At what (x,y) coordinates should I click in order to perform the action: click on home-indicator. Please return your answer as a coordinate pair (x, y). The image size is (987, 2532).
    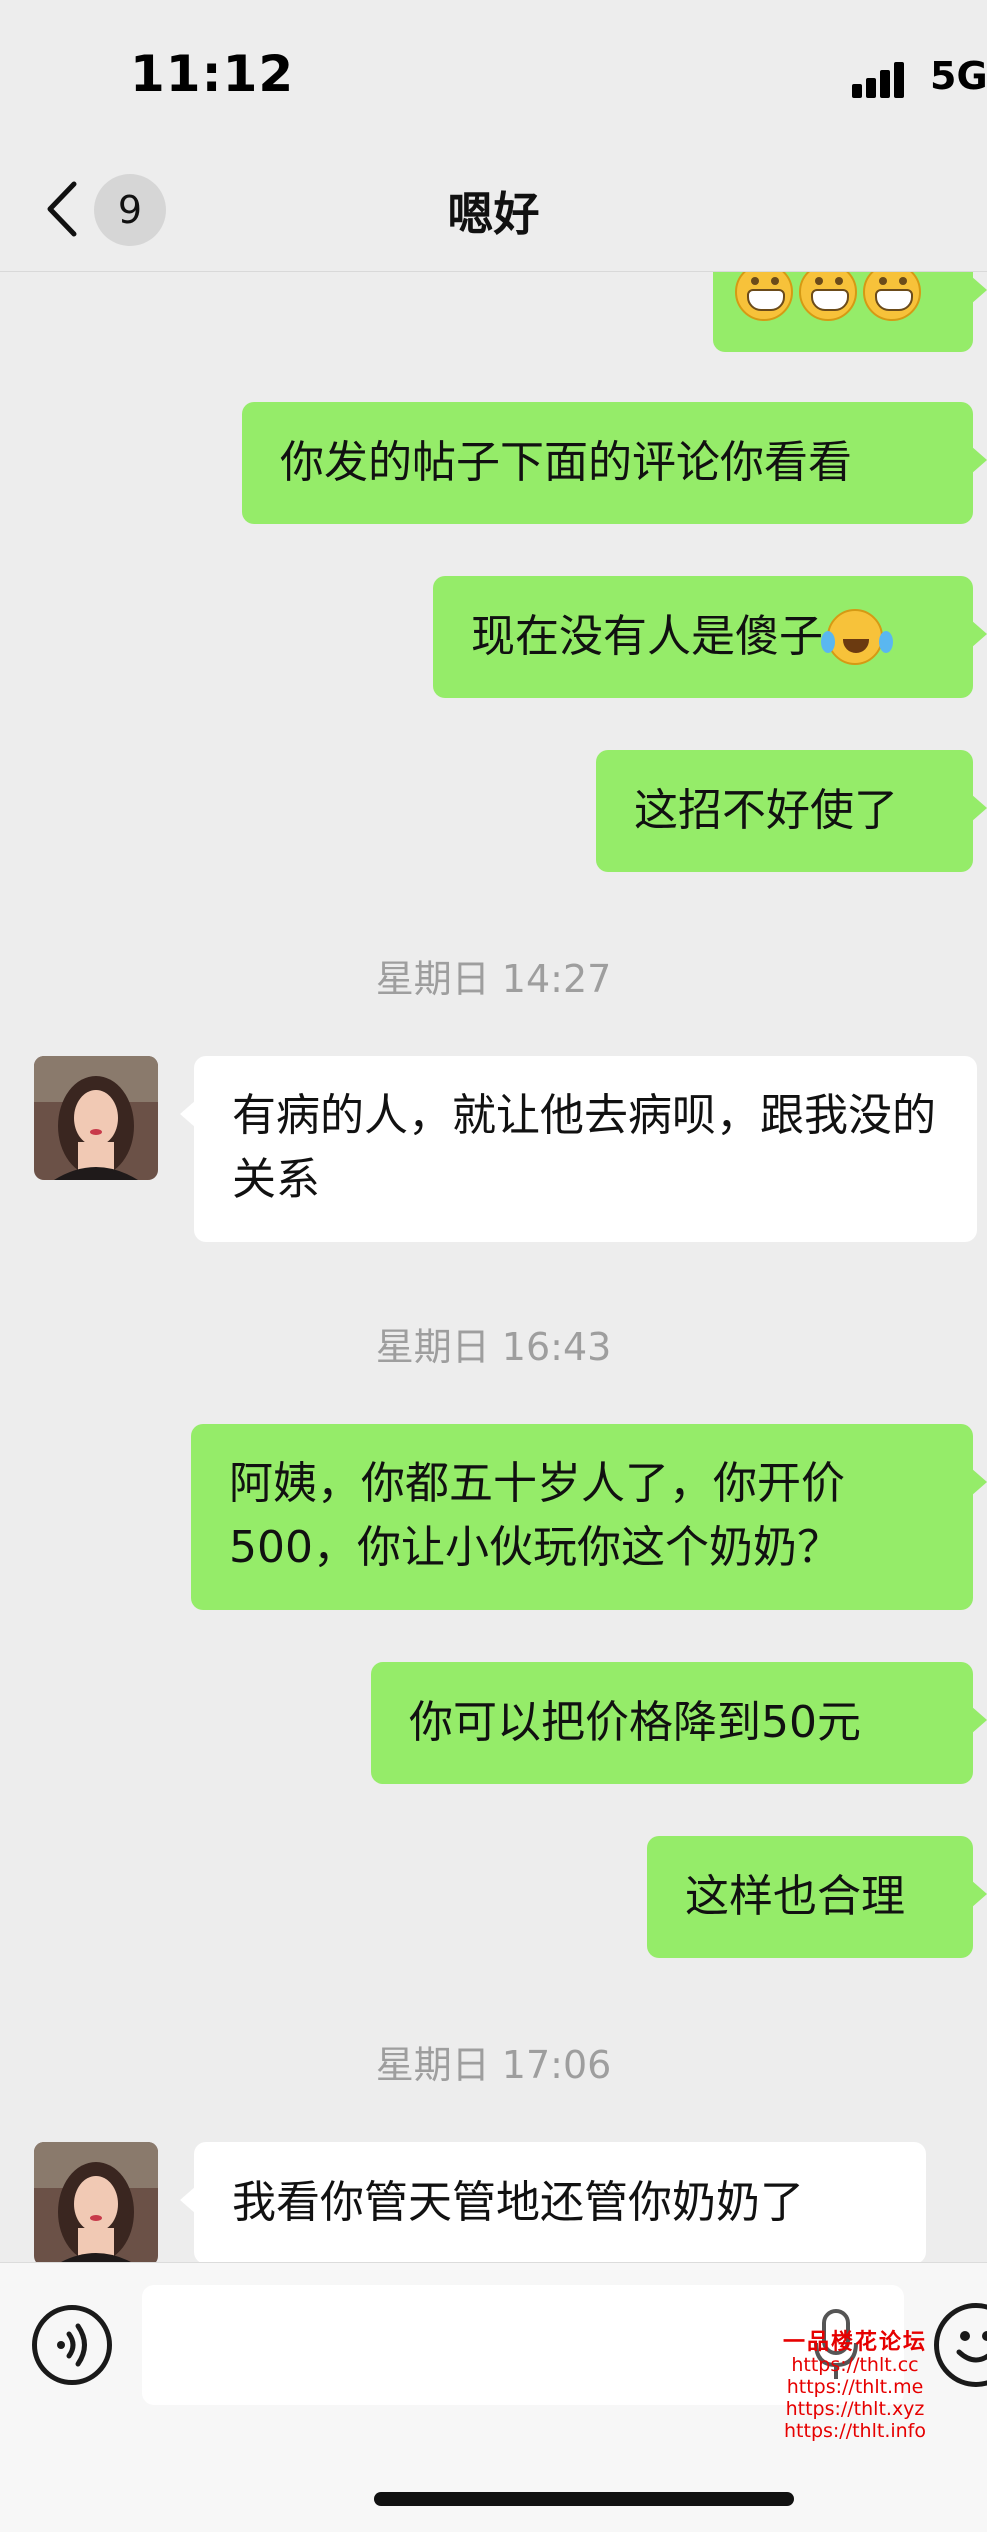
    Looking at the image, I should click on (584, 2499).